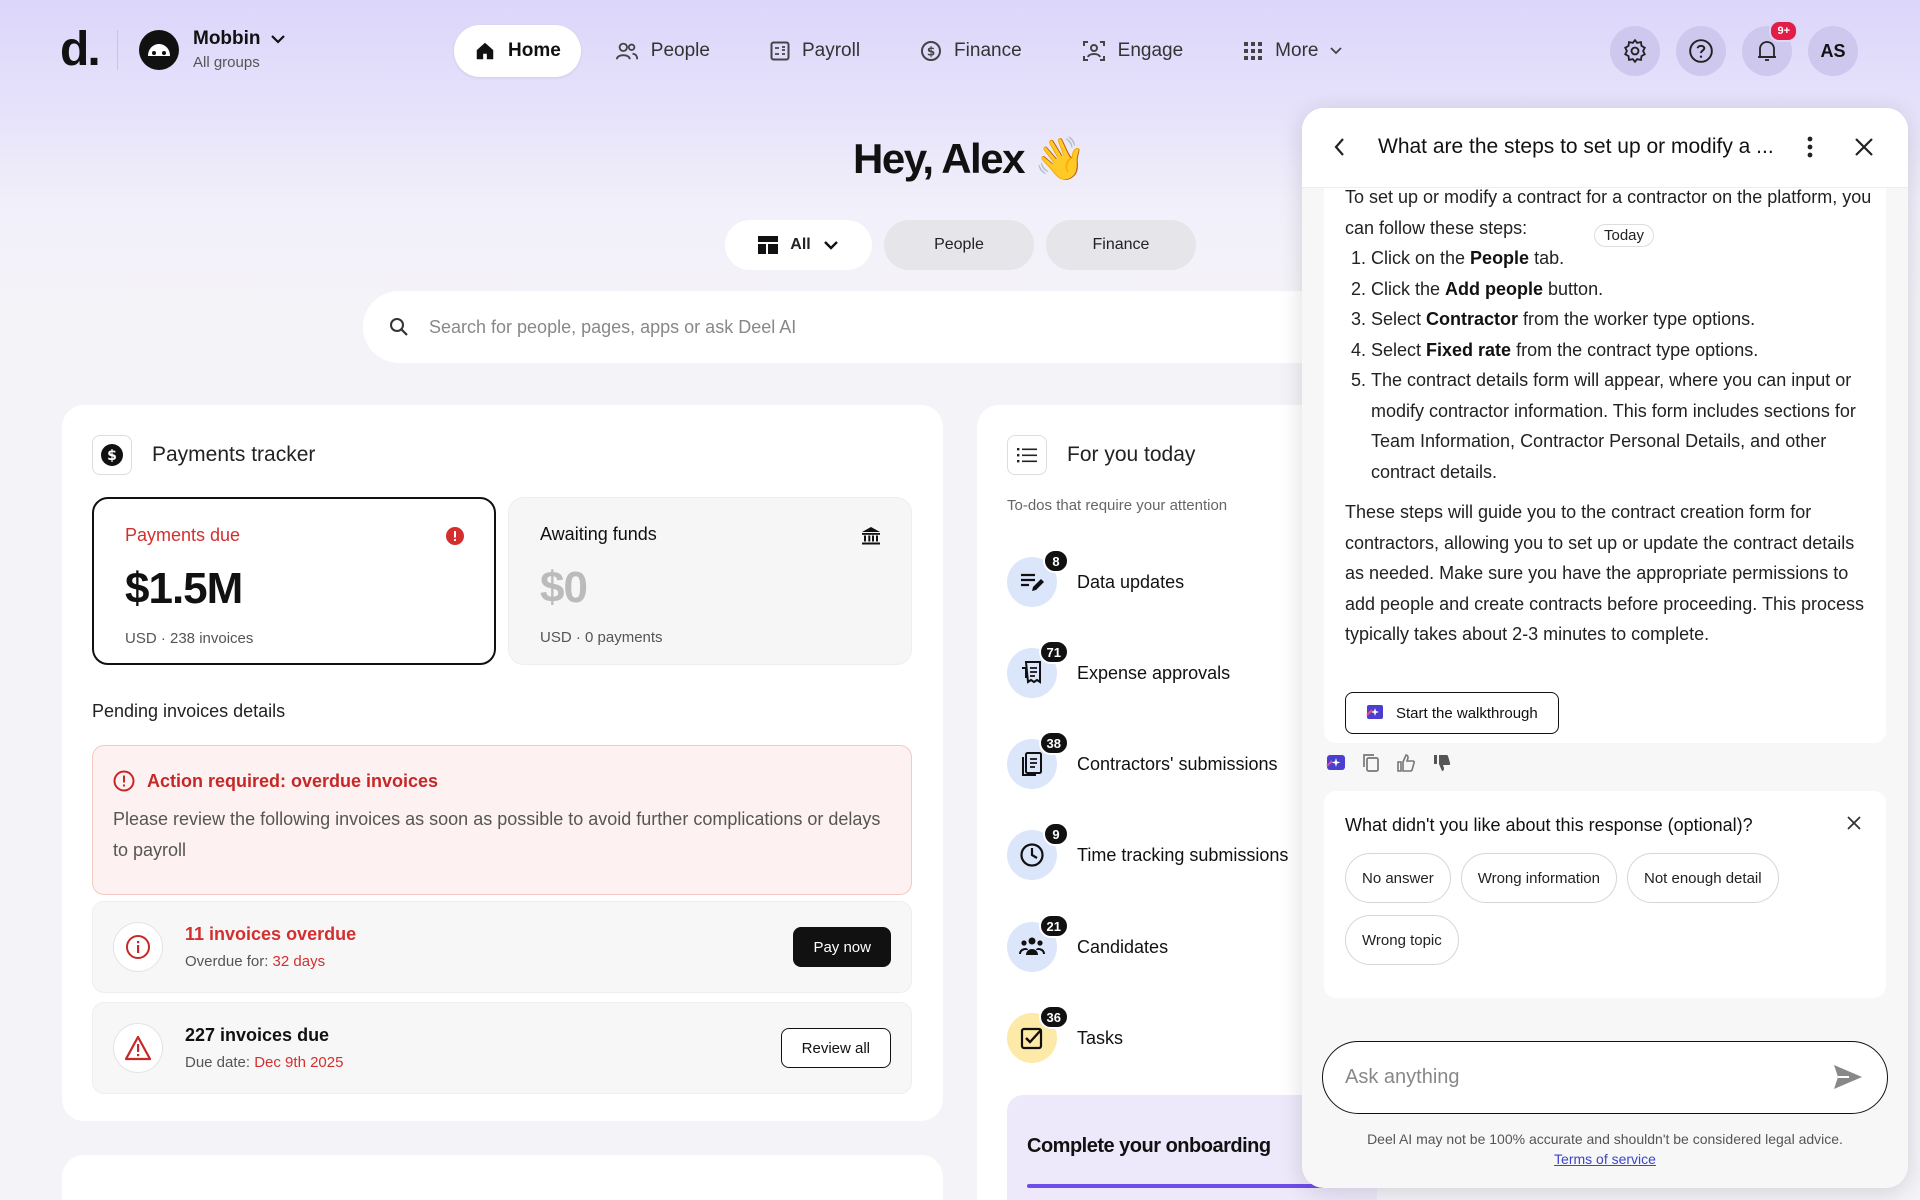 The width and height of the screenshot is (1920, 1200). I want to click on nav-engage-label: Engage, so click(1150, 50).